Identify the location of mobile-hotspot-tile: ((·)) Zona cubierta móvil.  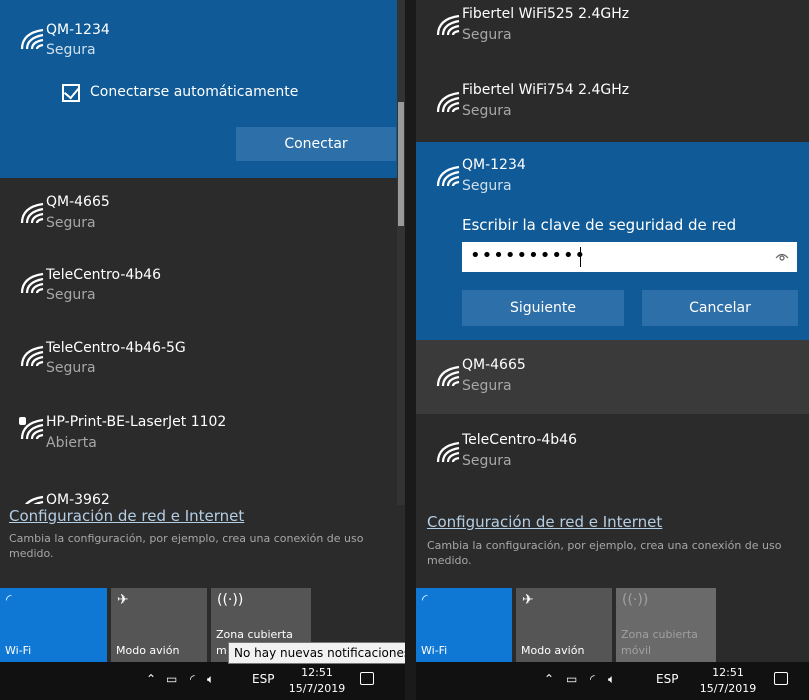
(666, 625).